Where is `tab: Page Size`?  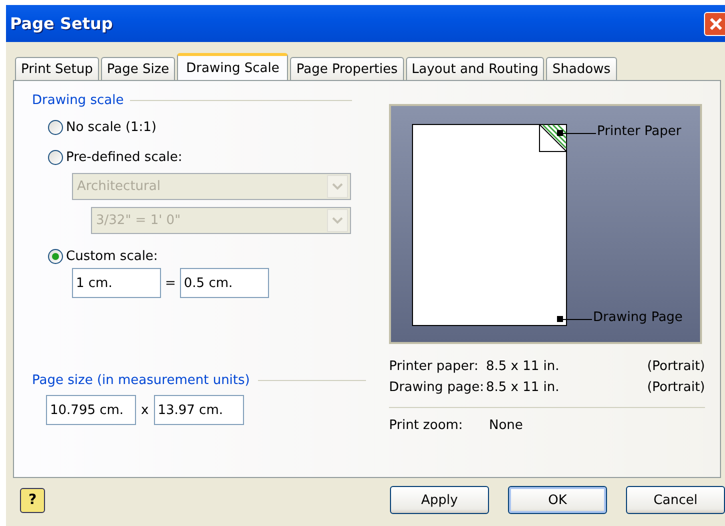
tab: Page Size is located at coordinates (138, 68).